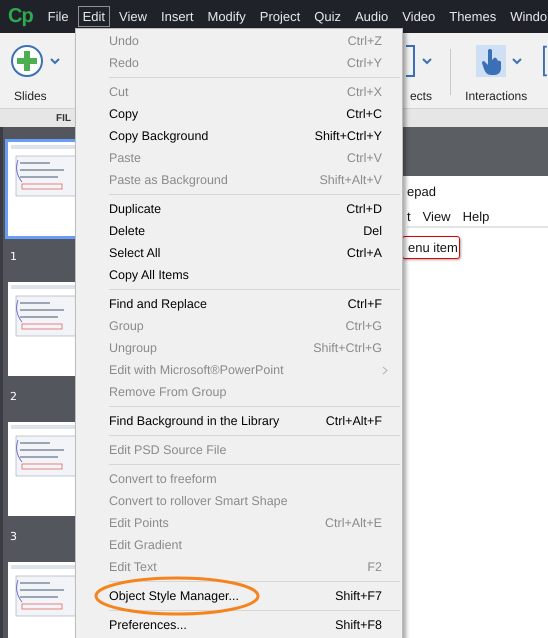 This screenshot has height=638, width=548. What do you see at coordinates (473, 16) in the screenshot?
I see `menu-item: Themes` at bounding box center [473, 16].